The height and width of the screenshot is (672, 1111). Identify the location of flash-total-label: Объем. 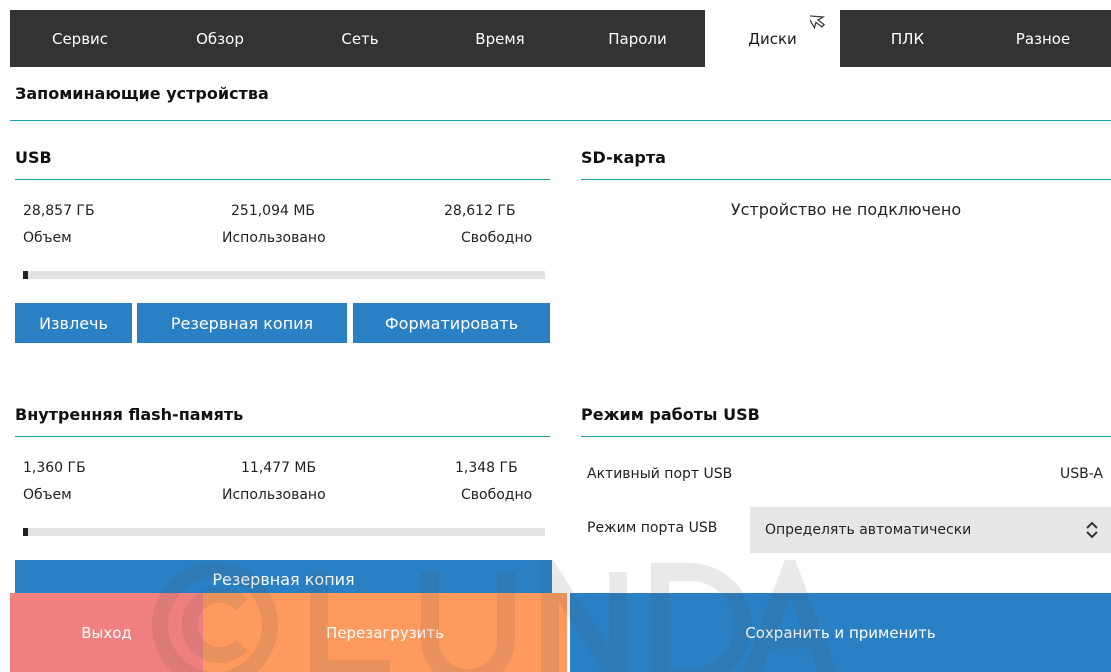
(47, 495).